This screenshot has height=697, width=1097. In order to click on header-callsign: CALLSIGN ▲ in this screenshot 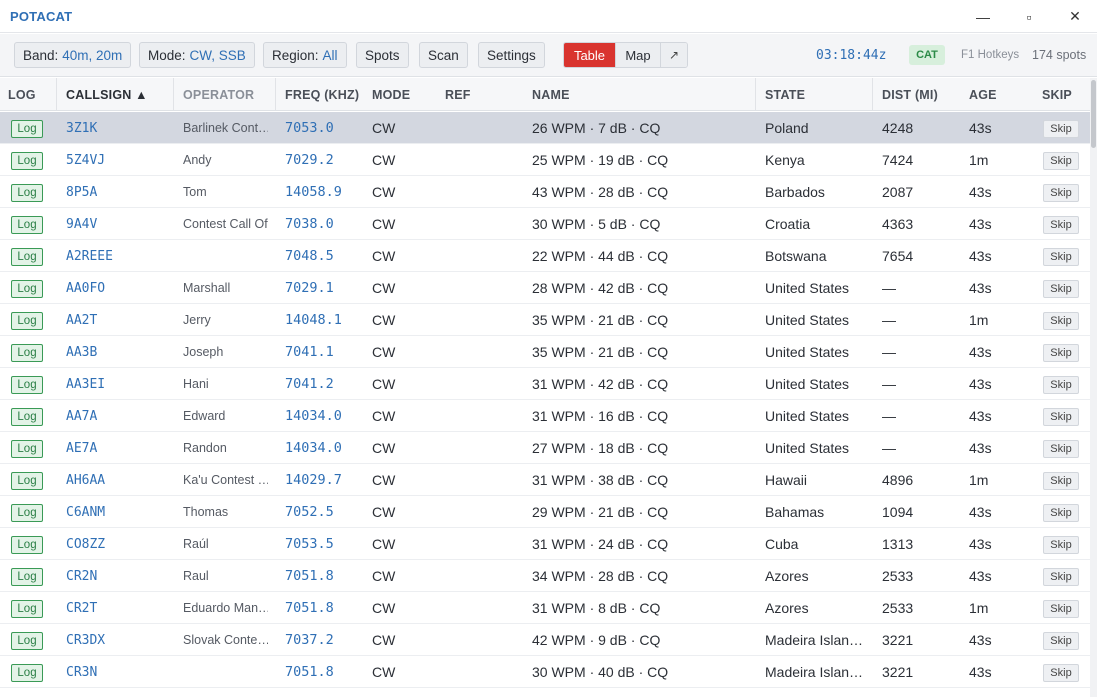, I will do `click(107, 95)`.